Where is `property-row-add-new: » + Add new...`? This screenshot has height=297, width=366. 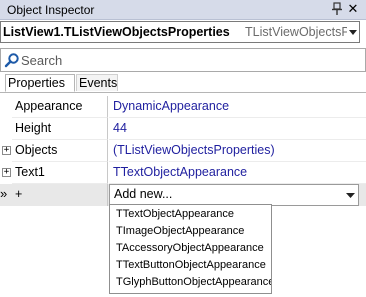
property-row-add-new: » + Add new... is located at coordinates (183, 195).